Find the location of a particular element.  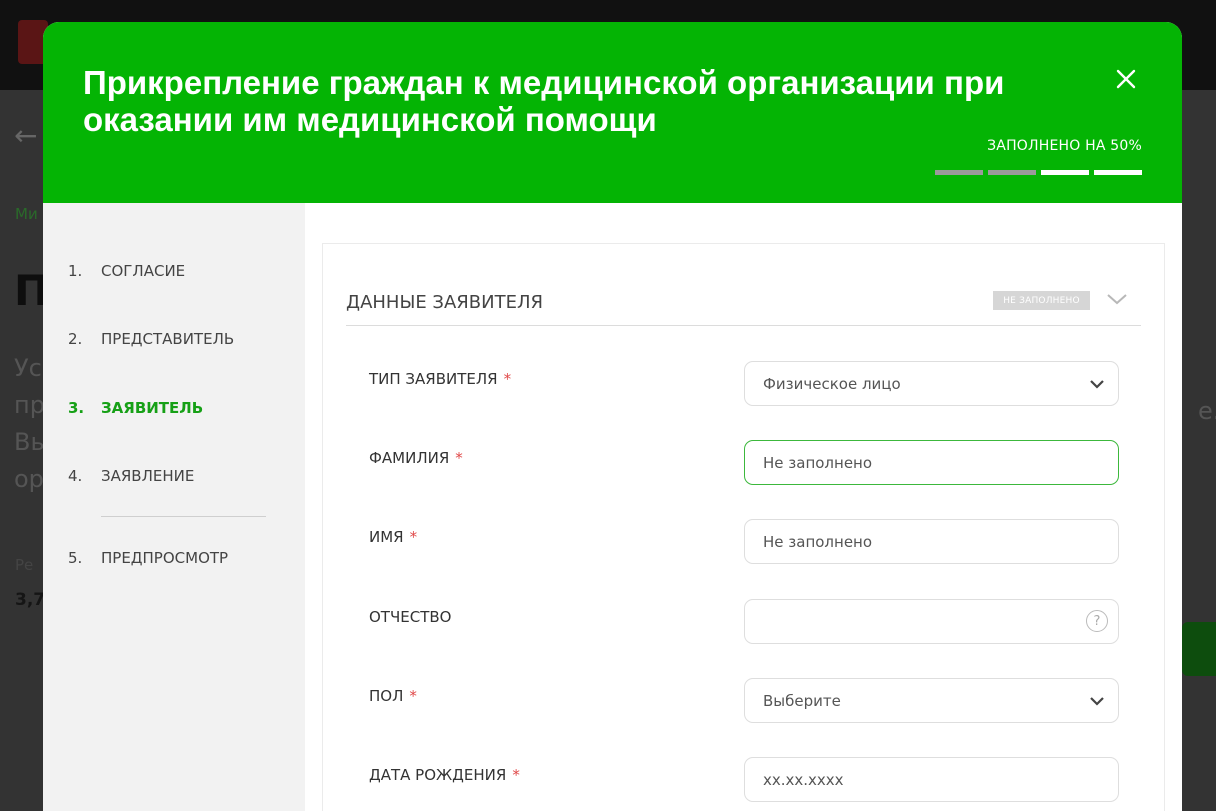

step-applicant: 3. ЗАЯВИТЕЛЬ is located at coordinates (135, 408).